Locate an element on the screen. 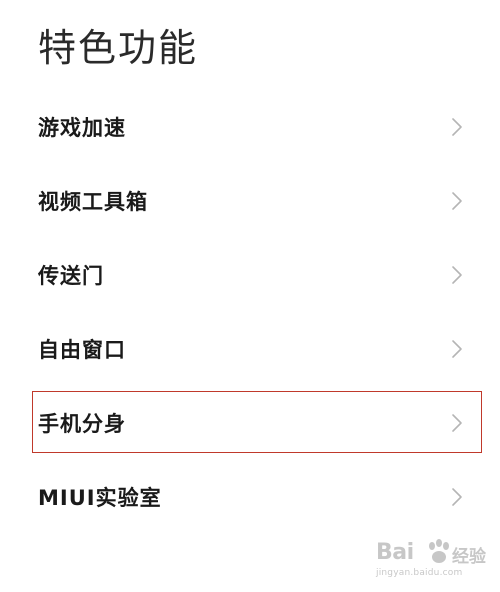 This screenshot has width=500, height=592. menu-item-free-window: 自由窗口 is located at coordinates (250, 349).